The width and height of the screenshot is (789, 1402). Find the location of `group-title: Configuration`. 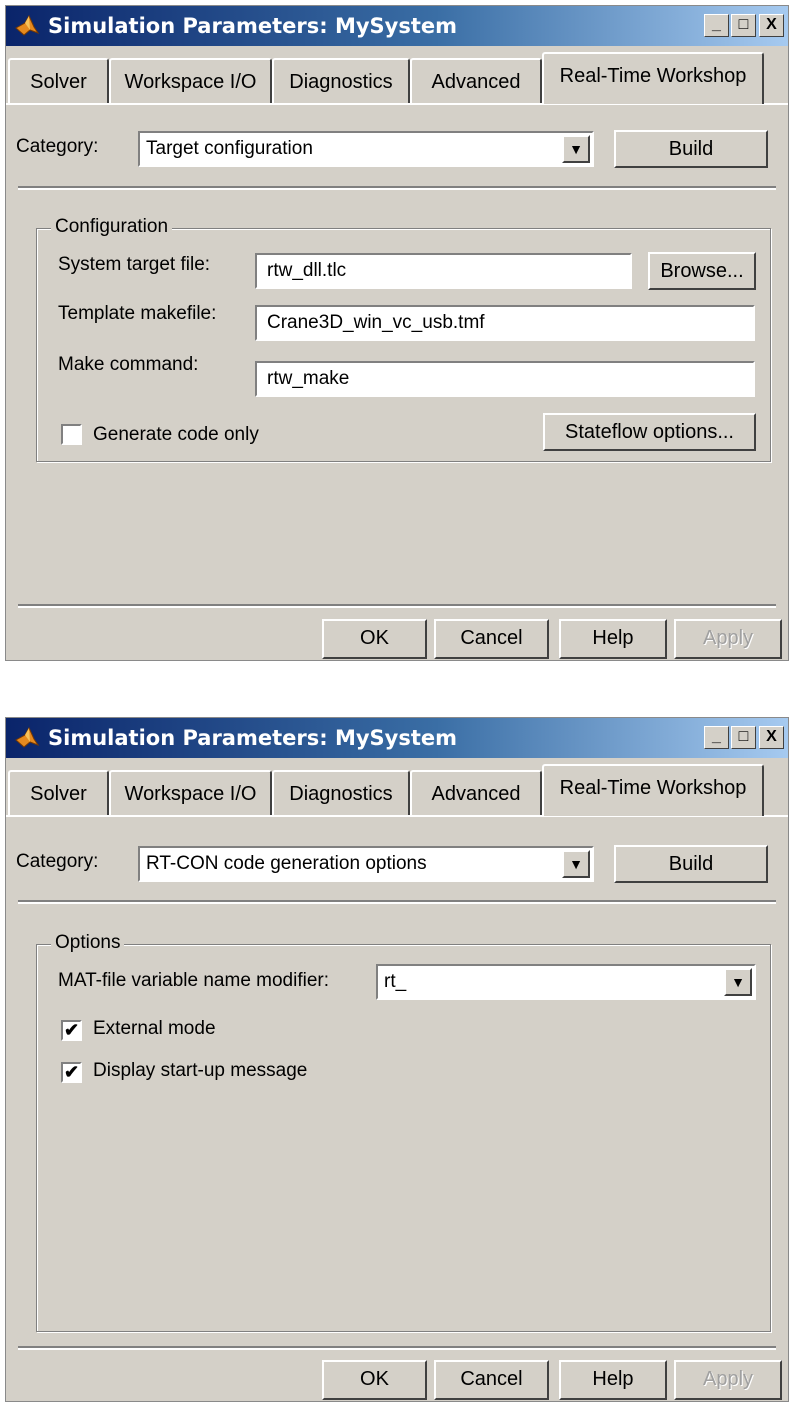

group-title: Configuration is located at coordinates (112, 227).